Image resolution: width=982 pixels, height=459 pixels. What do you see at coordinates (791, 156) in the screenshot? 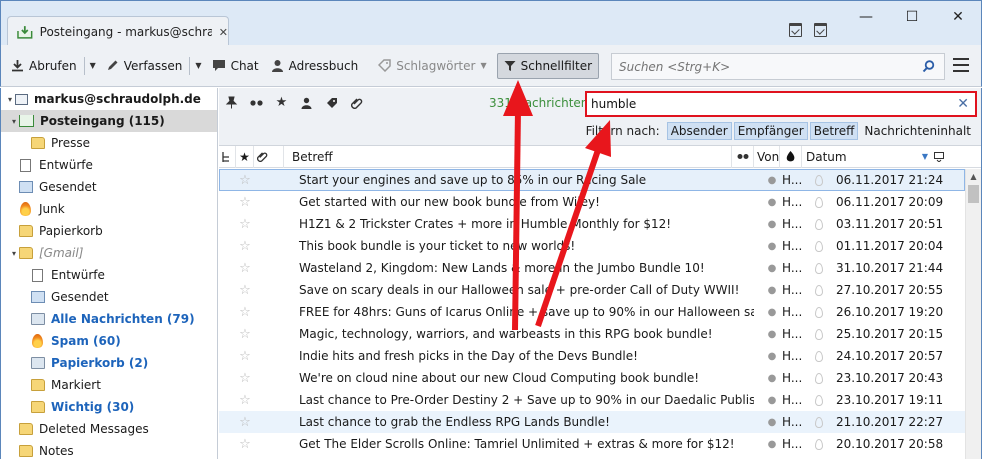
I see `col-junk` at bounding box center [791, 156].